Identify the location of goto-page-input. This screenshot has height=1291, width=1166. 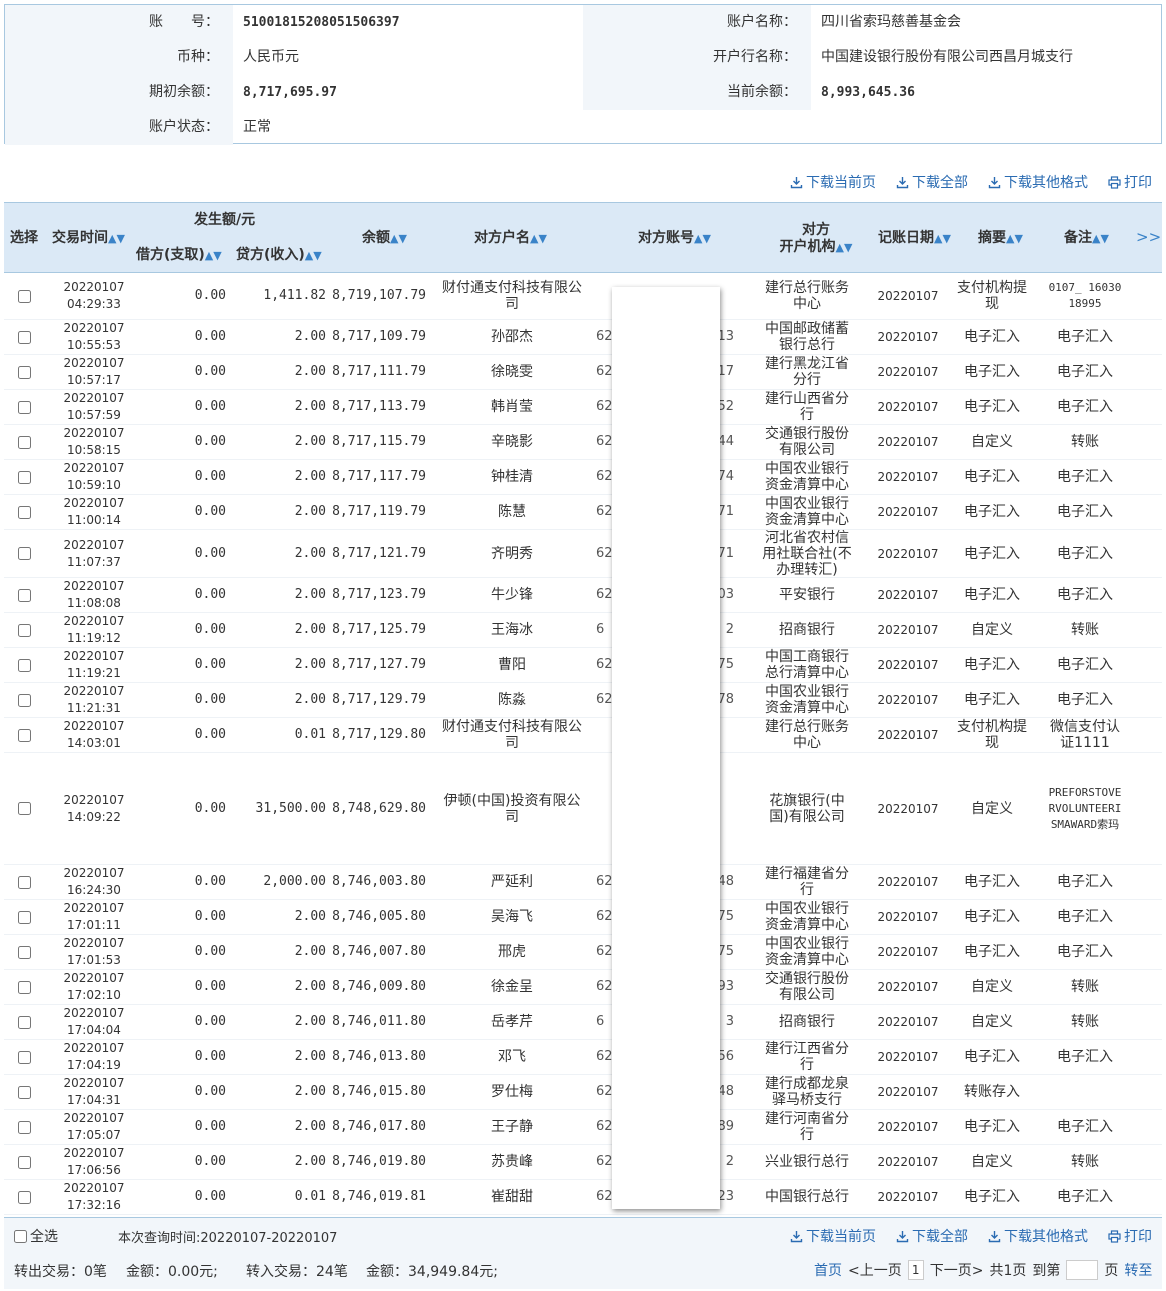
(1082, 1270).